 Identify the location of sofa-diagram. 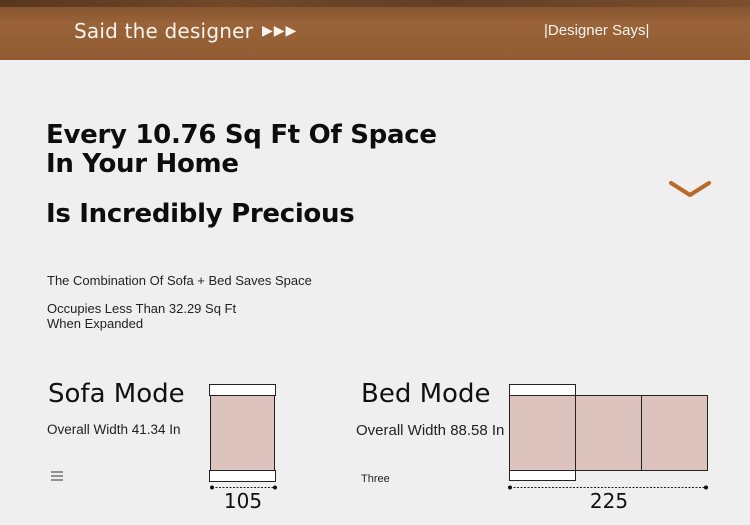
(243, 437).